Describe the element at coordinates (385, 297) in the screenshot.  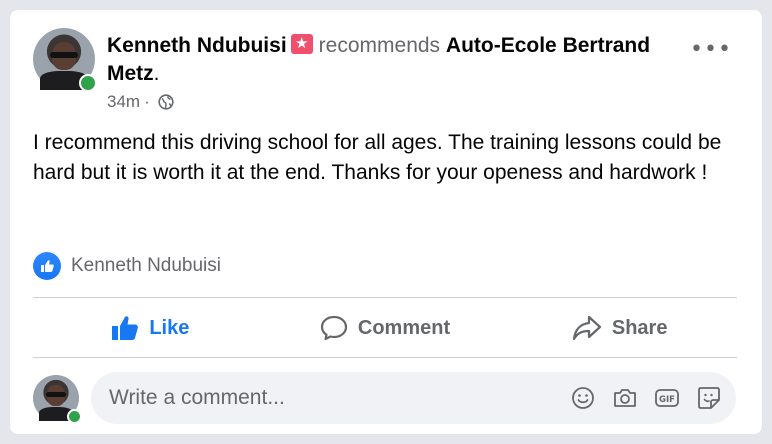
I see `divider-top` at that location.